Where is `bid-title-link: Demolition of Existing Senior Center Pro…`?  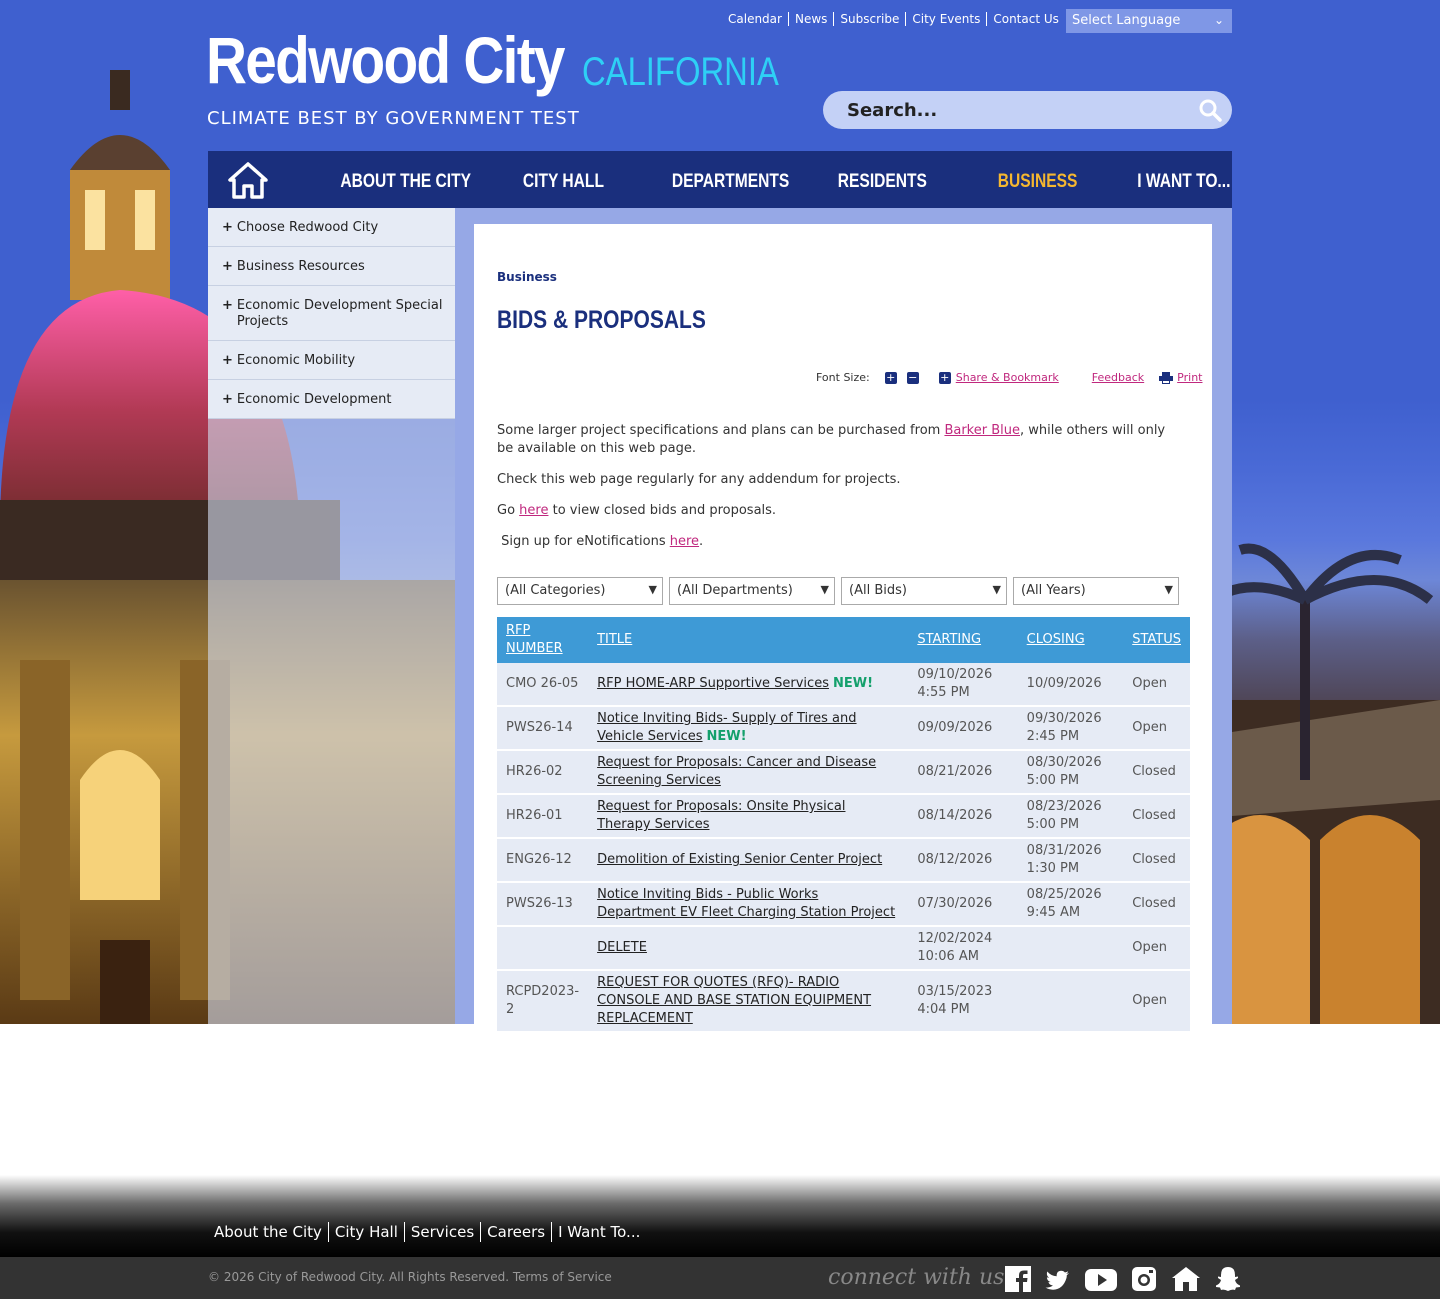 bid-title-link: Demolition of Existing Senior Center Pro… is located at coordinates (739, 859).